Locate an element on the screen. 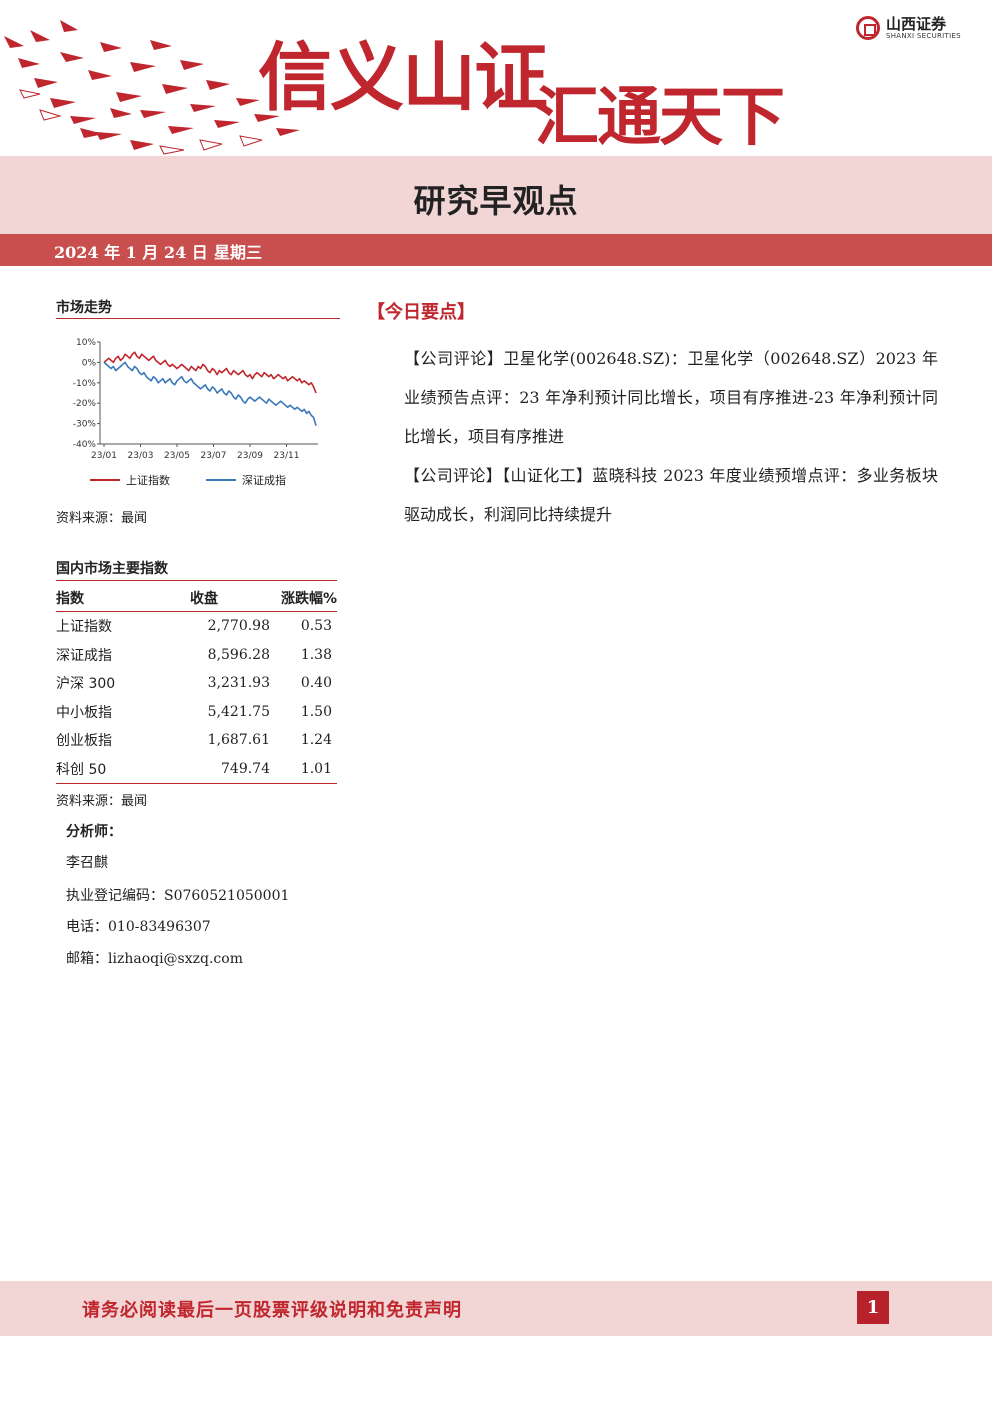 The width and height of the screenshot is (992, 1403). col-close: 收盘 is located at coordinates (223, 598).